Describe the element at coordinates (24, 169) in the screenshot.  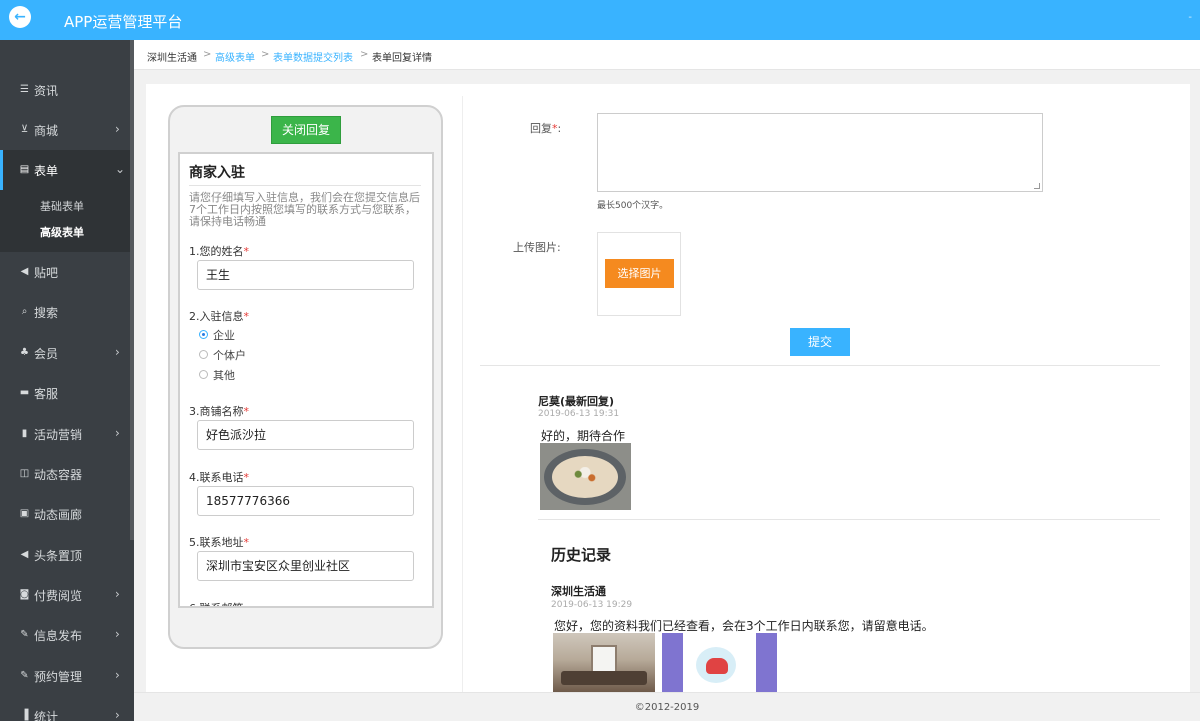
I see `form-icon: ▤` at that location.